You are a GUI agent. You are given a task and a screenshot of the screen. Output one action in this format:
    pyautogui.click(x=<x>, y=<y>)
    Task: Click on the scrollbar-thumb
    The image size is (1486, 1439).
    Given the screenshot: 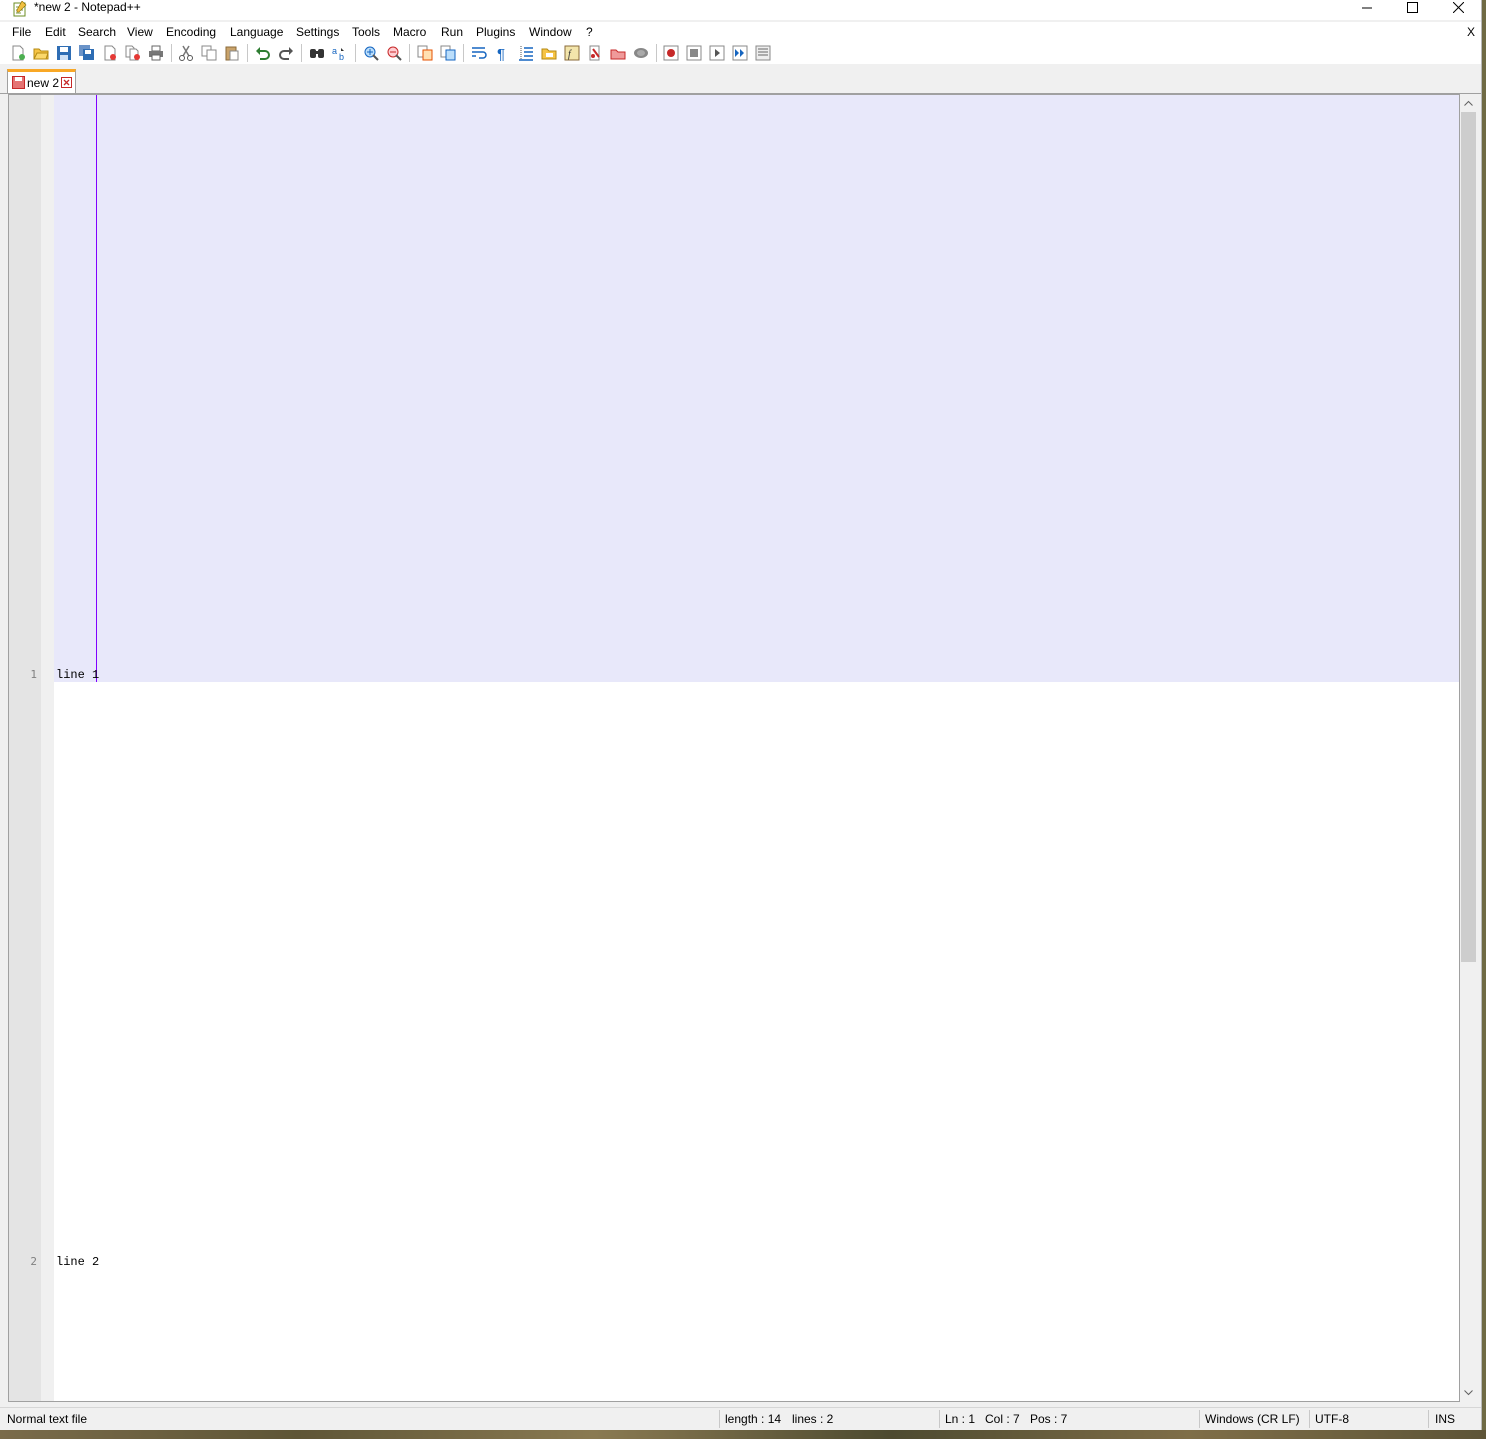 What is the action you would take?
    pyautogui.click(x=1468, y=537)
    